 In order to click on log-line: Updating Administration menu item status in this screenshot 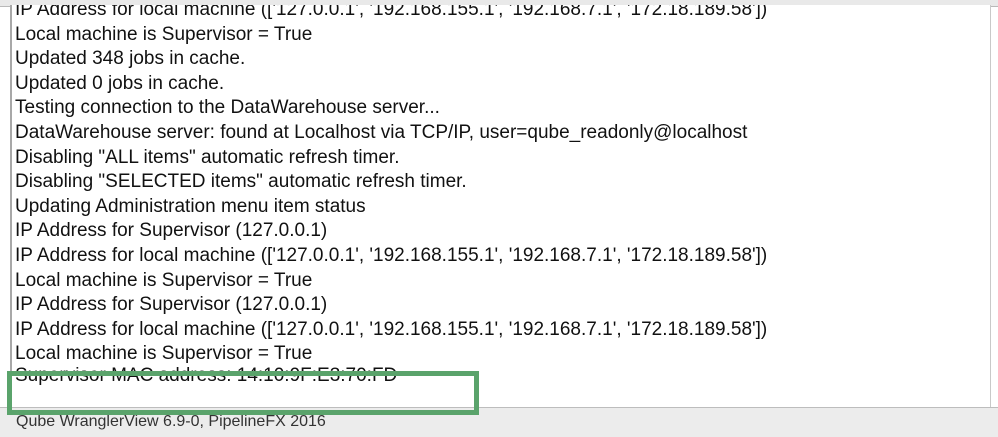, I will do `click(190, 206)`.